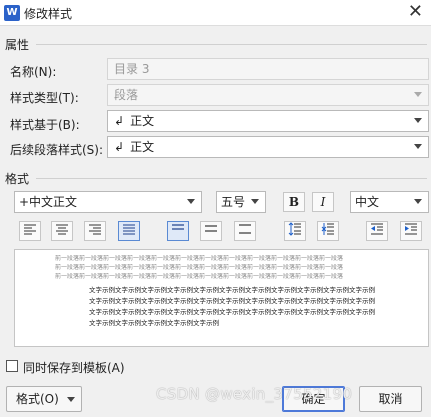  I want to click on language-select: 中文, so click(389, 202).